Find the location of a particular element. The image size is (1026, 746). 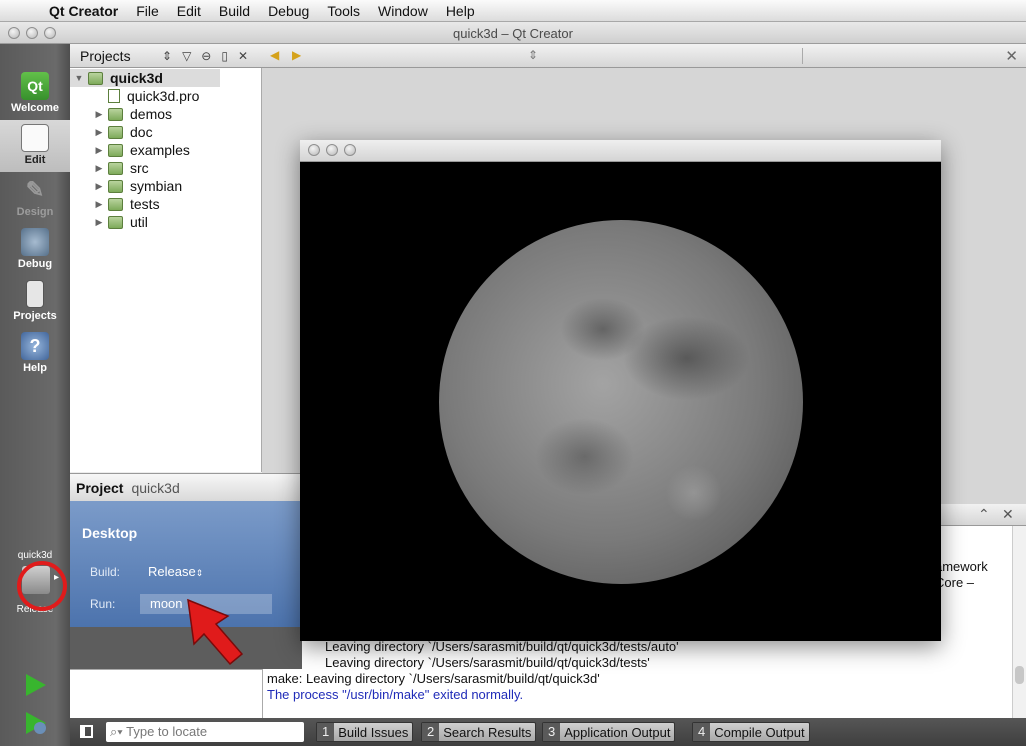

tree-item-label: src is located at coordinates (139, 168).